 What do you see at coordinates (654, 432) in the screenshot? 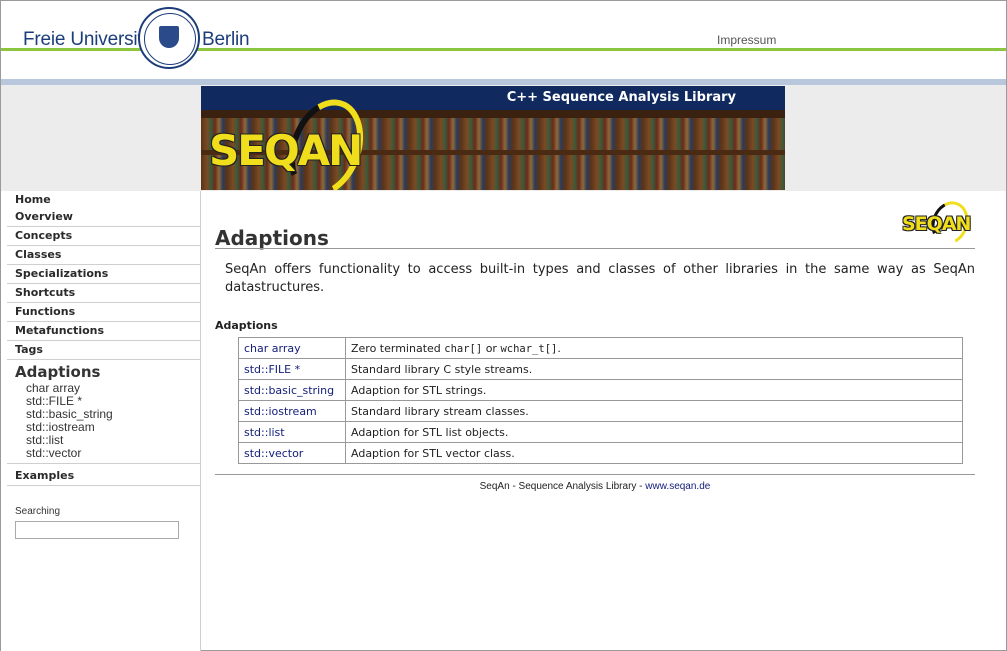
I see `table-cell-desc: Adaption for STL list objects.` at bounding box center [654, 432].